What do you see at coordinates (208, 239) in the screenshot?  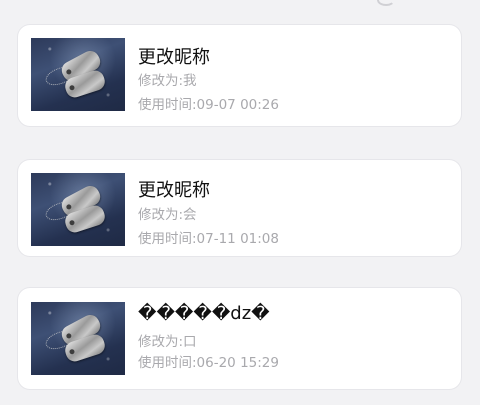 I see `used-time-text: 使用时间:07-11 01:08` at bounding box center [208, 239].